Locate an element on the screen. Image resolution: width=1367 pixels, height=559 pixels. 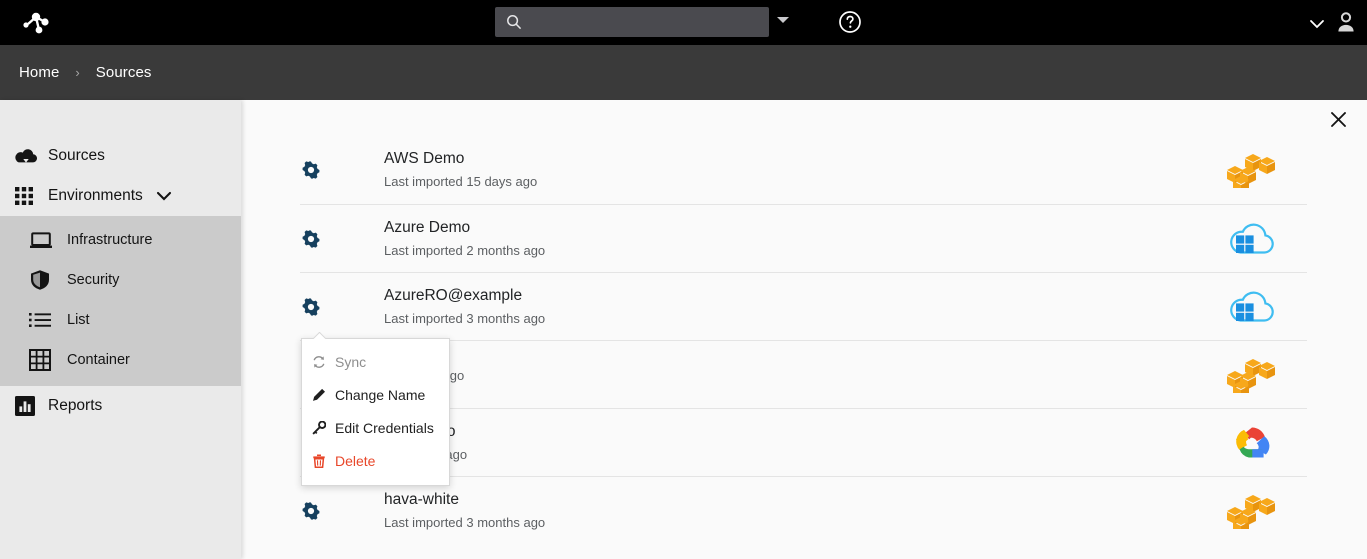
list-icon is located at coordinates (48, 320).